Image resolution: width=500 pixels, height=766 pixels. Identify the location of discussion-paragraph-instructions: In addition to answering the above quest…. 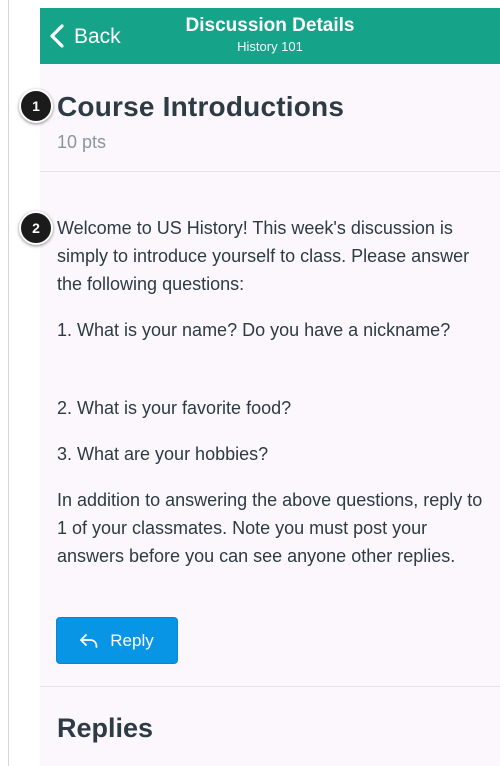
(270, 528).